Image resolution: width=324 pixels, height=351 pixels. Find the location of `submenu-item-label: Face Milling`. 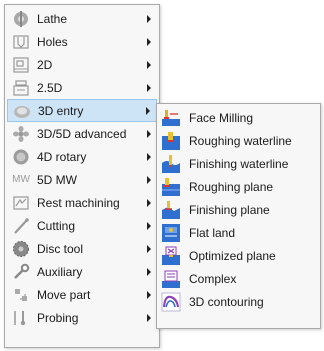

submenu-item-label: Face Milling is located at coordinates (221, 117).